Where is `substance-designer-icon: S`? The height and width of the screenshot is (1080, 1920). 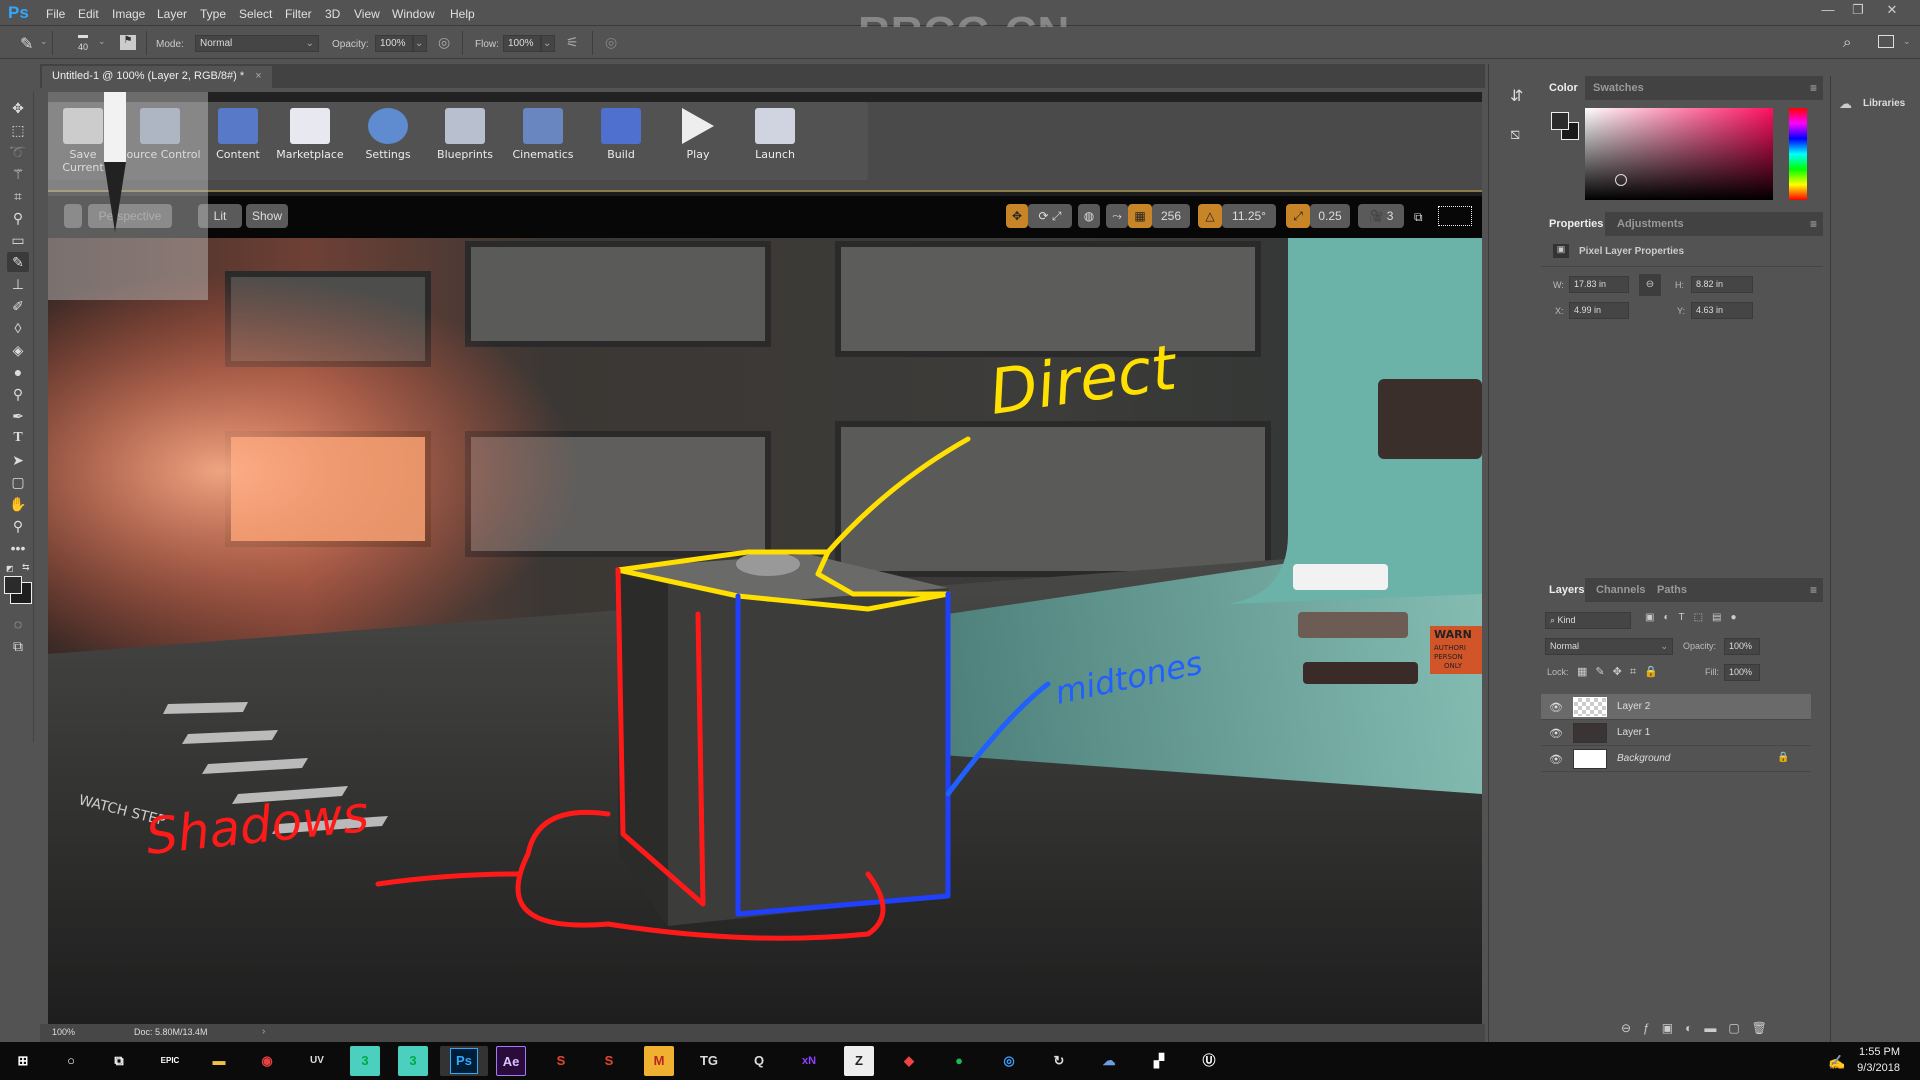
substance-designer-icon: S is located at coordinates (561, 1061).